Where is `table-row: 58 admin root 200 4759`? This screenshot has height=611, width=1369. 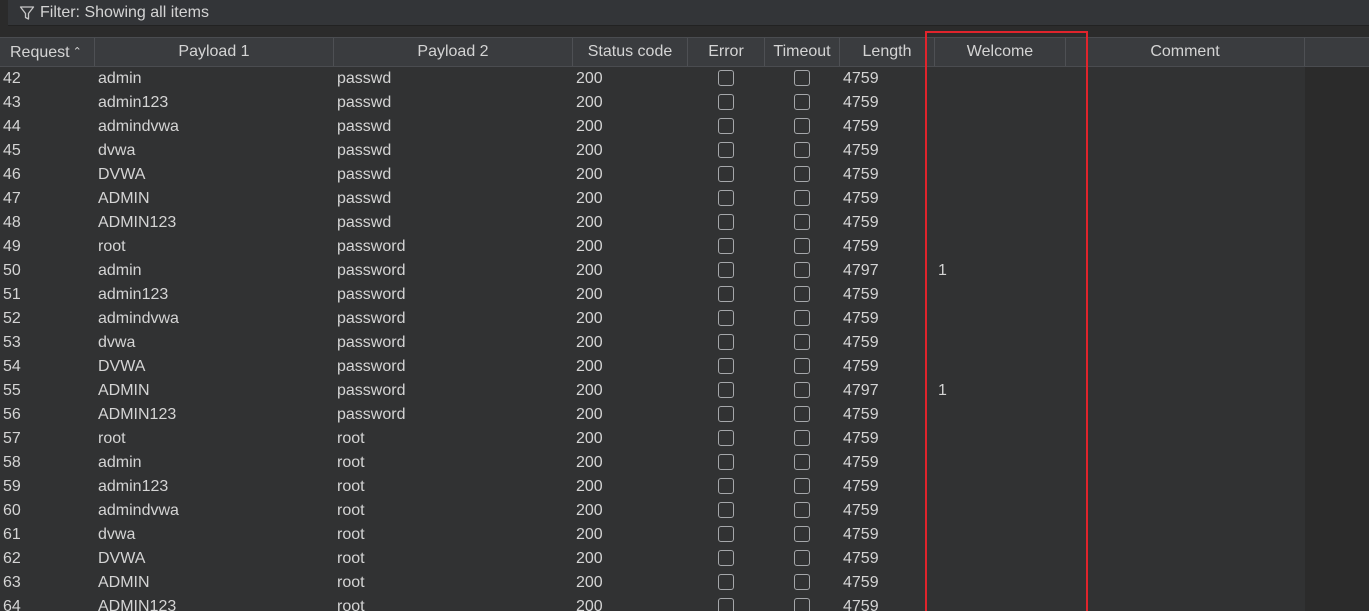 table-row: 58 admin root 200 4759 is located at coordinates (652, 463).